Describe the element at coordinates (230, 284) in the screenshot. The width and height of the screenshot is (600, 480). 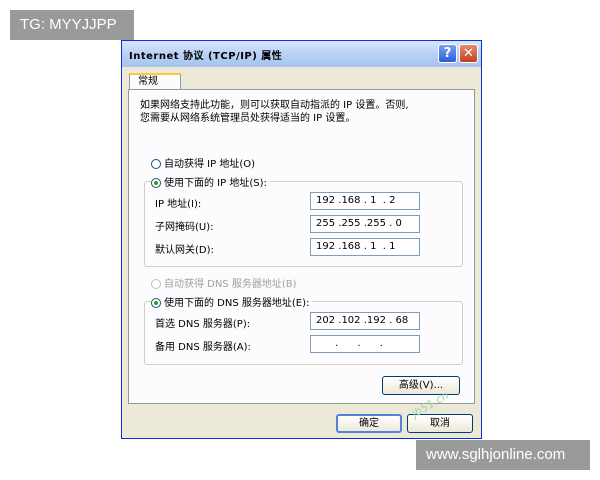
I see `radio-auto-dns-label: 自动获得 DNS 服务器地址(B)` at that location.